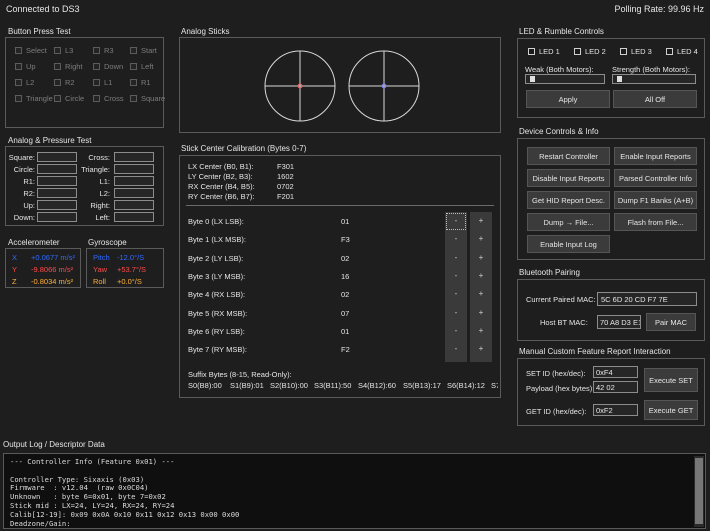  What do you see at coordinates (619, 322) in the screenshot?
I see `host-mac-field: 70 A8 D3 E1` at bounding box center [619, 322].